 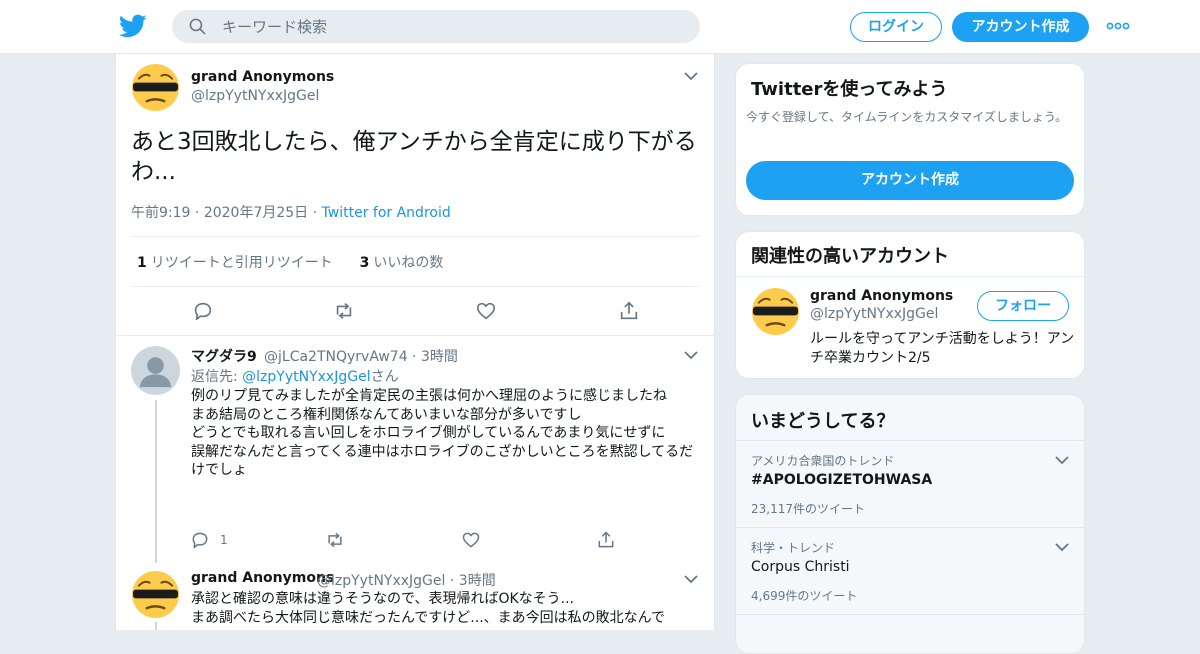 I want to click on replying-prefix: 返信先:, so click(x=217, y=377).